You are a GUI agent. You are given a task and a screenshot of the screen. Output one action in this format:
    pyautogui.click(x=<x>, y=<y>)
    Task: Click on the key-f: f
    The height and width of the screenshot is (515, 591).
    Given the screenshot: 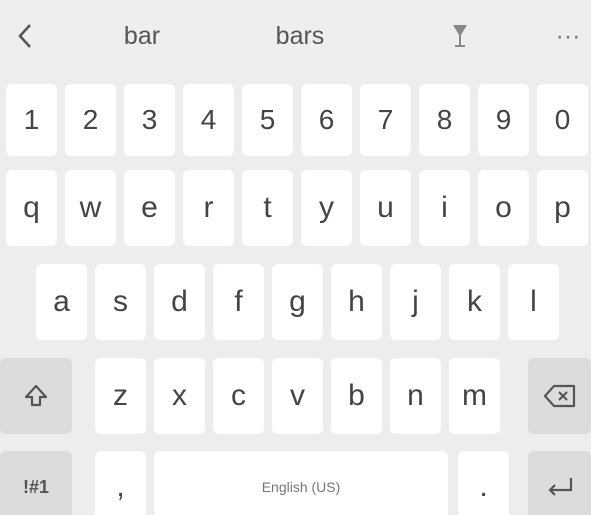 What is the action you would take?
    pyautogui.click(x=238, y=302)
    